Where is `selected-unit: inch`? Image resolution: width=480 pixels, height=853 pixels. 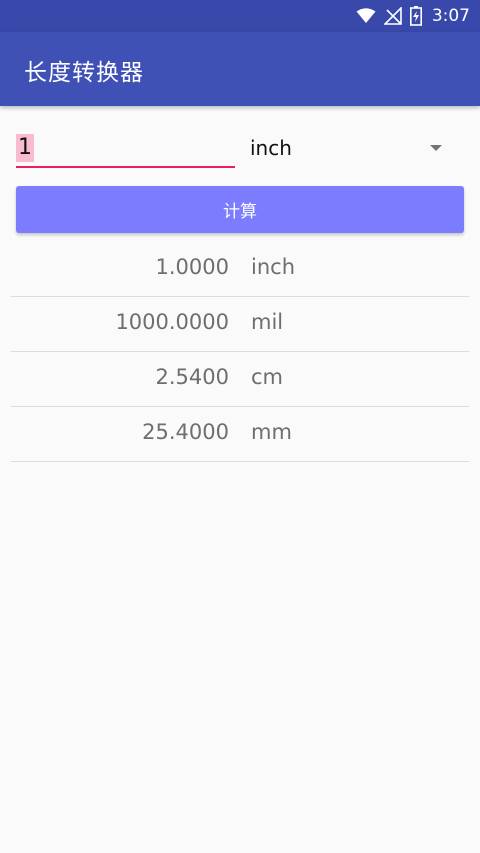
selected-unit: inch is located at coordinates (271, 148).